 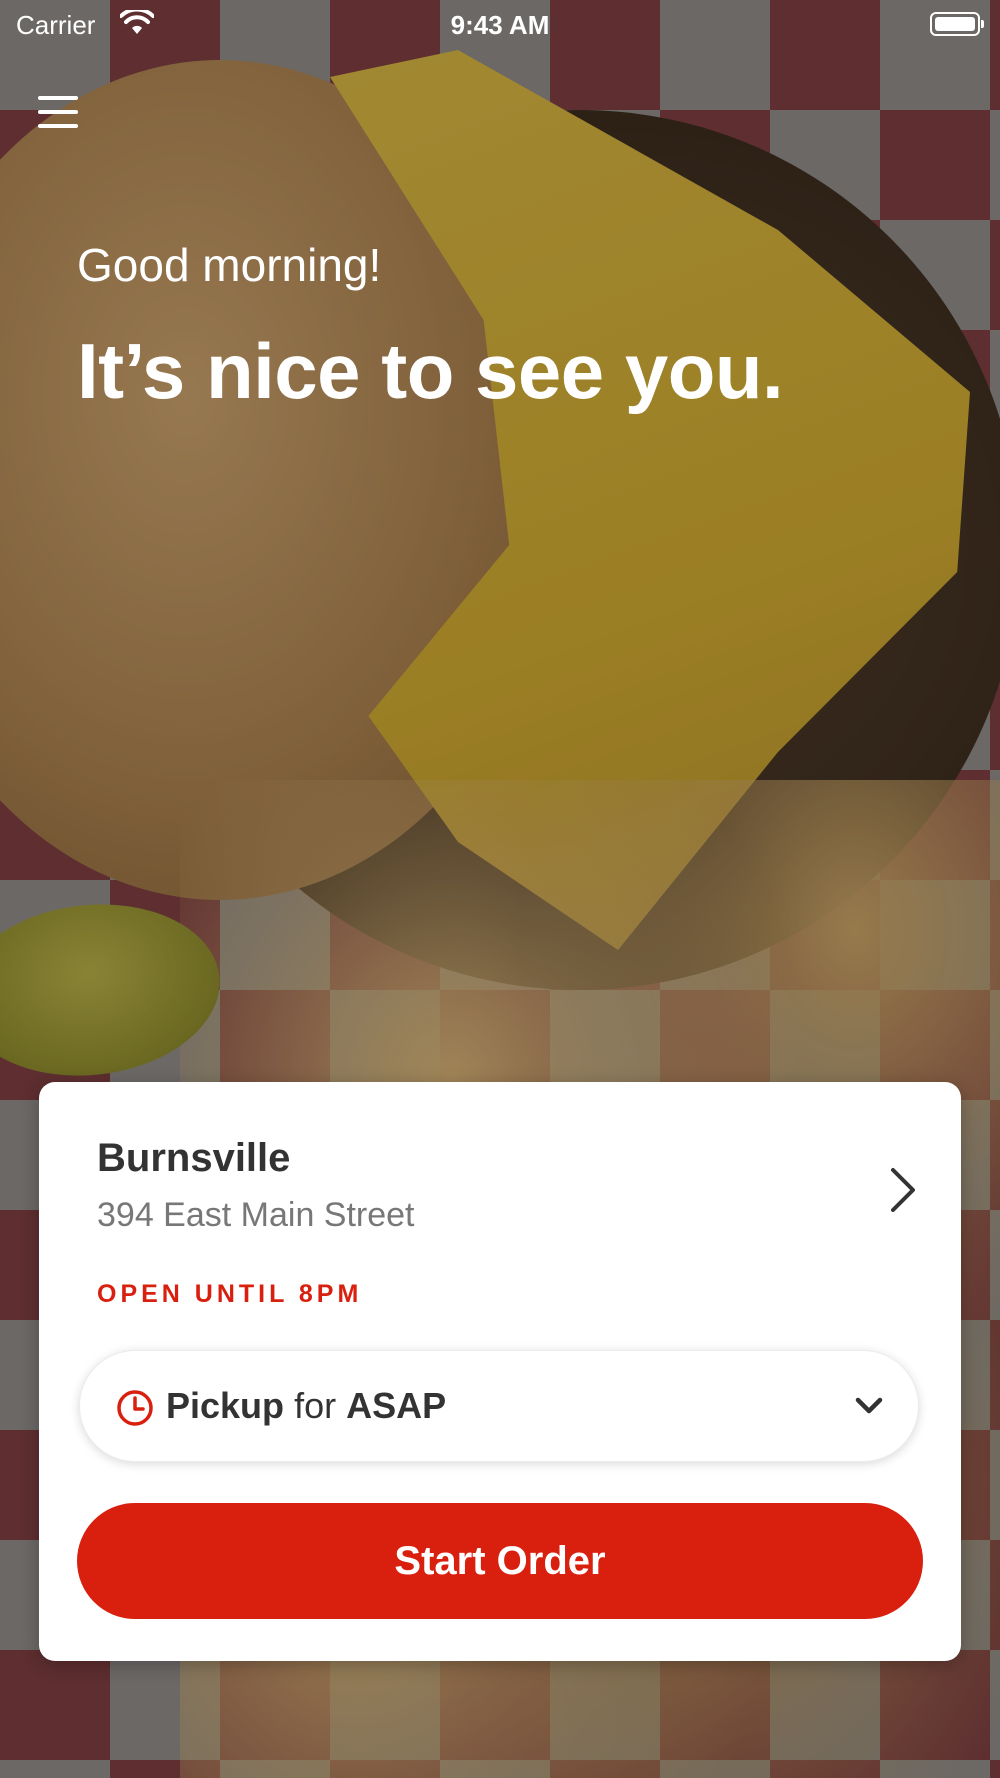 I want to click on battery-icon, so click(x=957, y=24).